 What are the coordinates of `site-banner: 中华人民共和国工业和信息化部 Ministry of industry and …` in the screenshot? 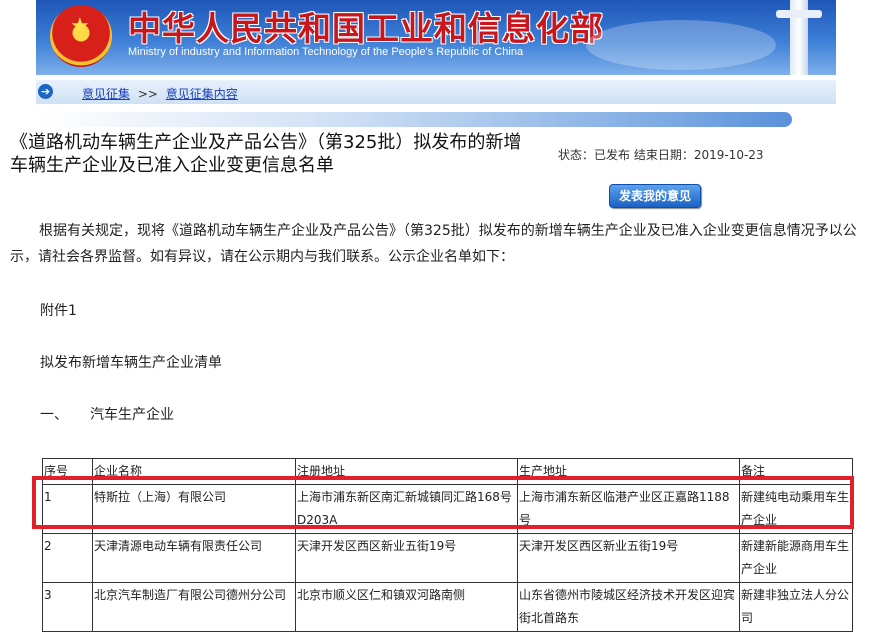 It's located at (436, 37).